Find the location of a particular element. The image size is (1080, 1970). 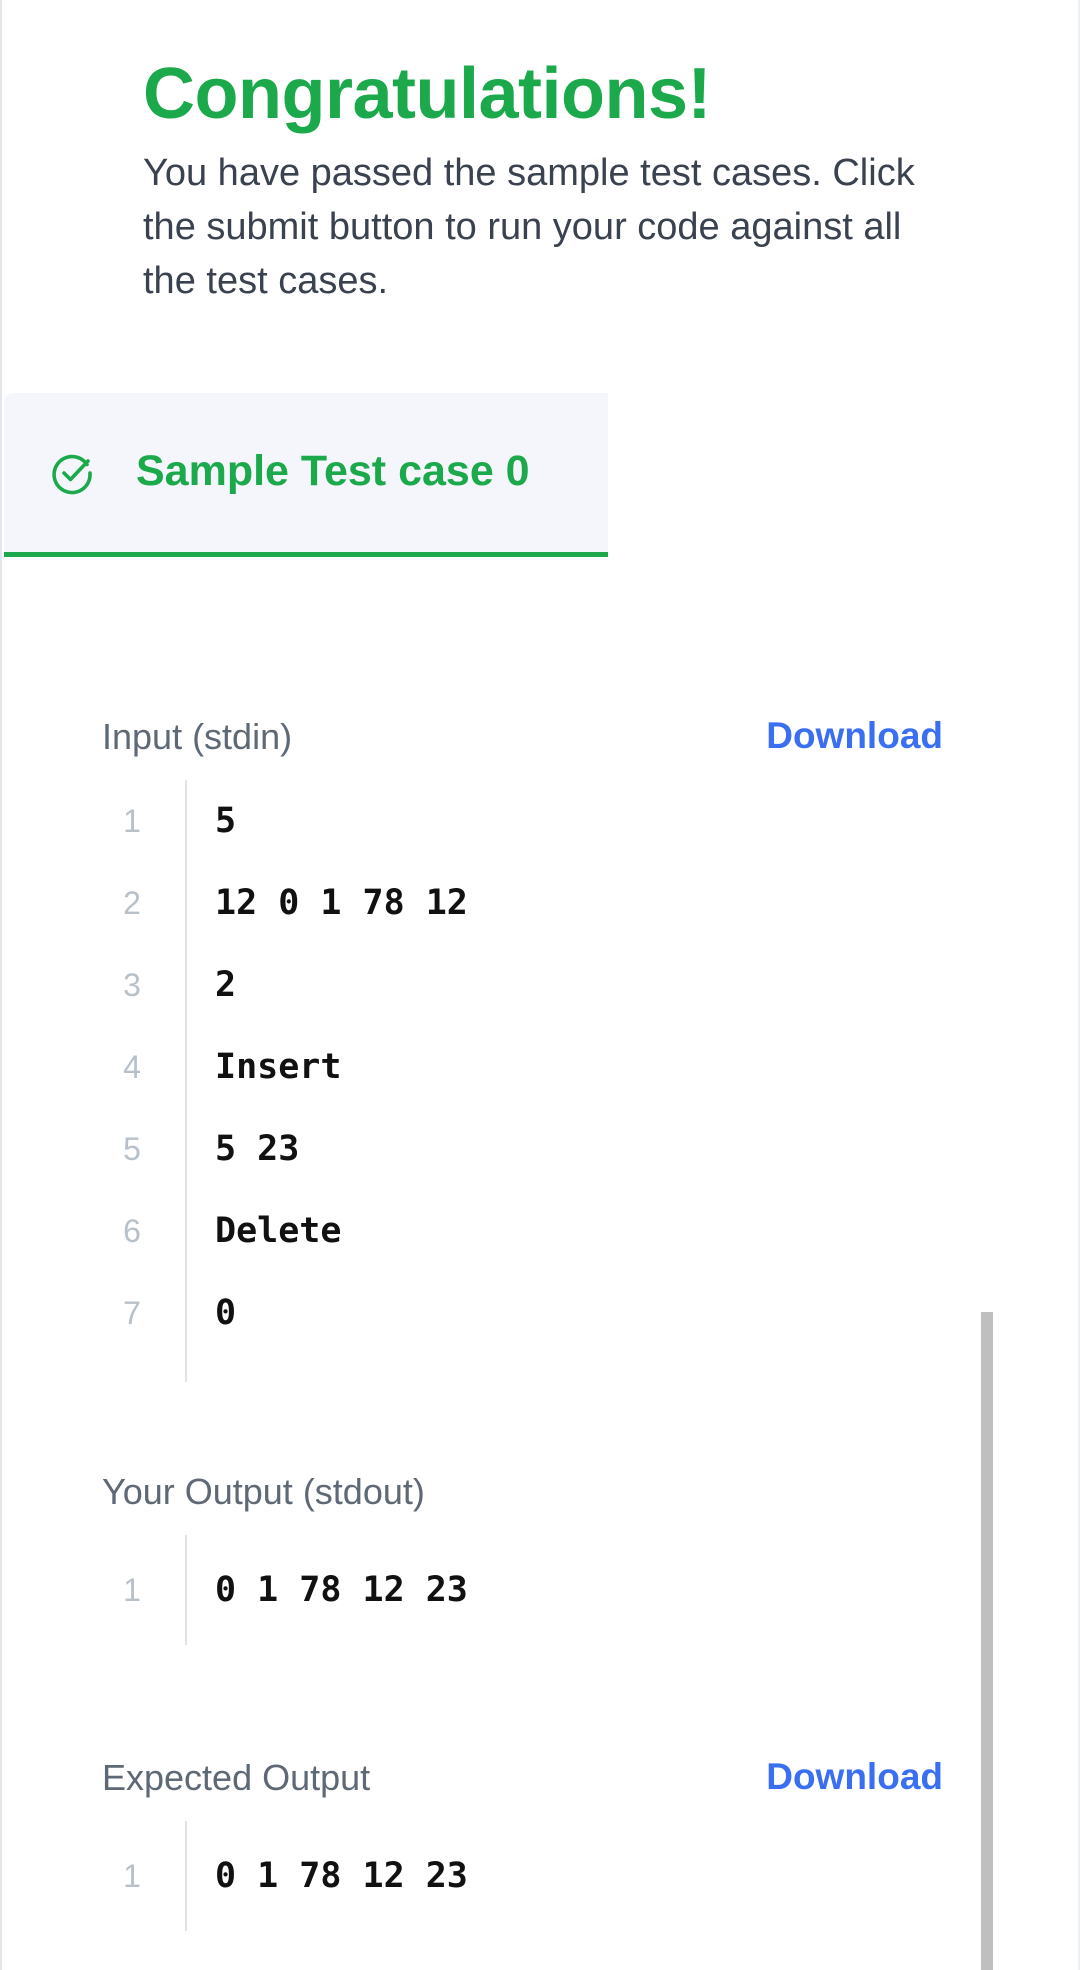

code-line: 5 5 23 is located at coordinates (527, 1149).